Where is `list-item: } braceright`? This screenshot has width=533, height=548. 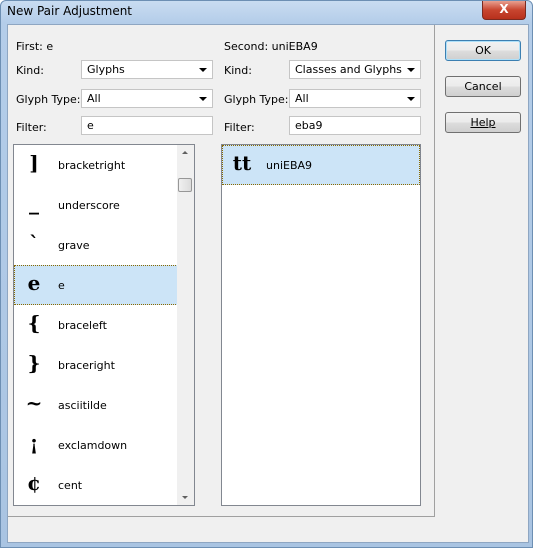
list-item: } braceright is located at coordinates (104, 365).